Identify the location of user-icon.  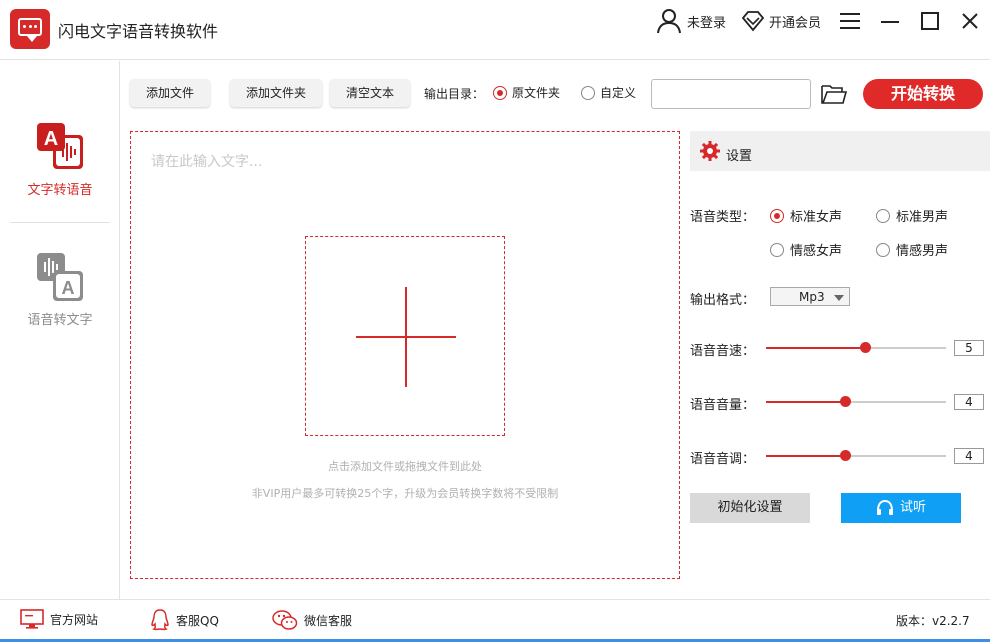
(669, 21).